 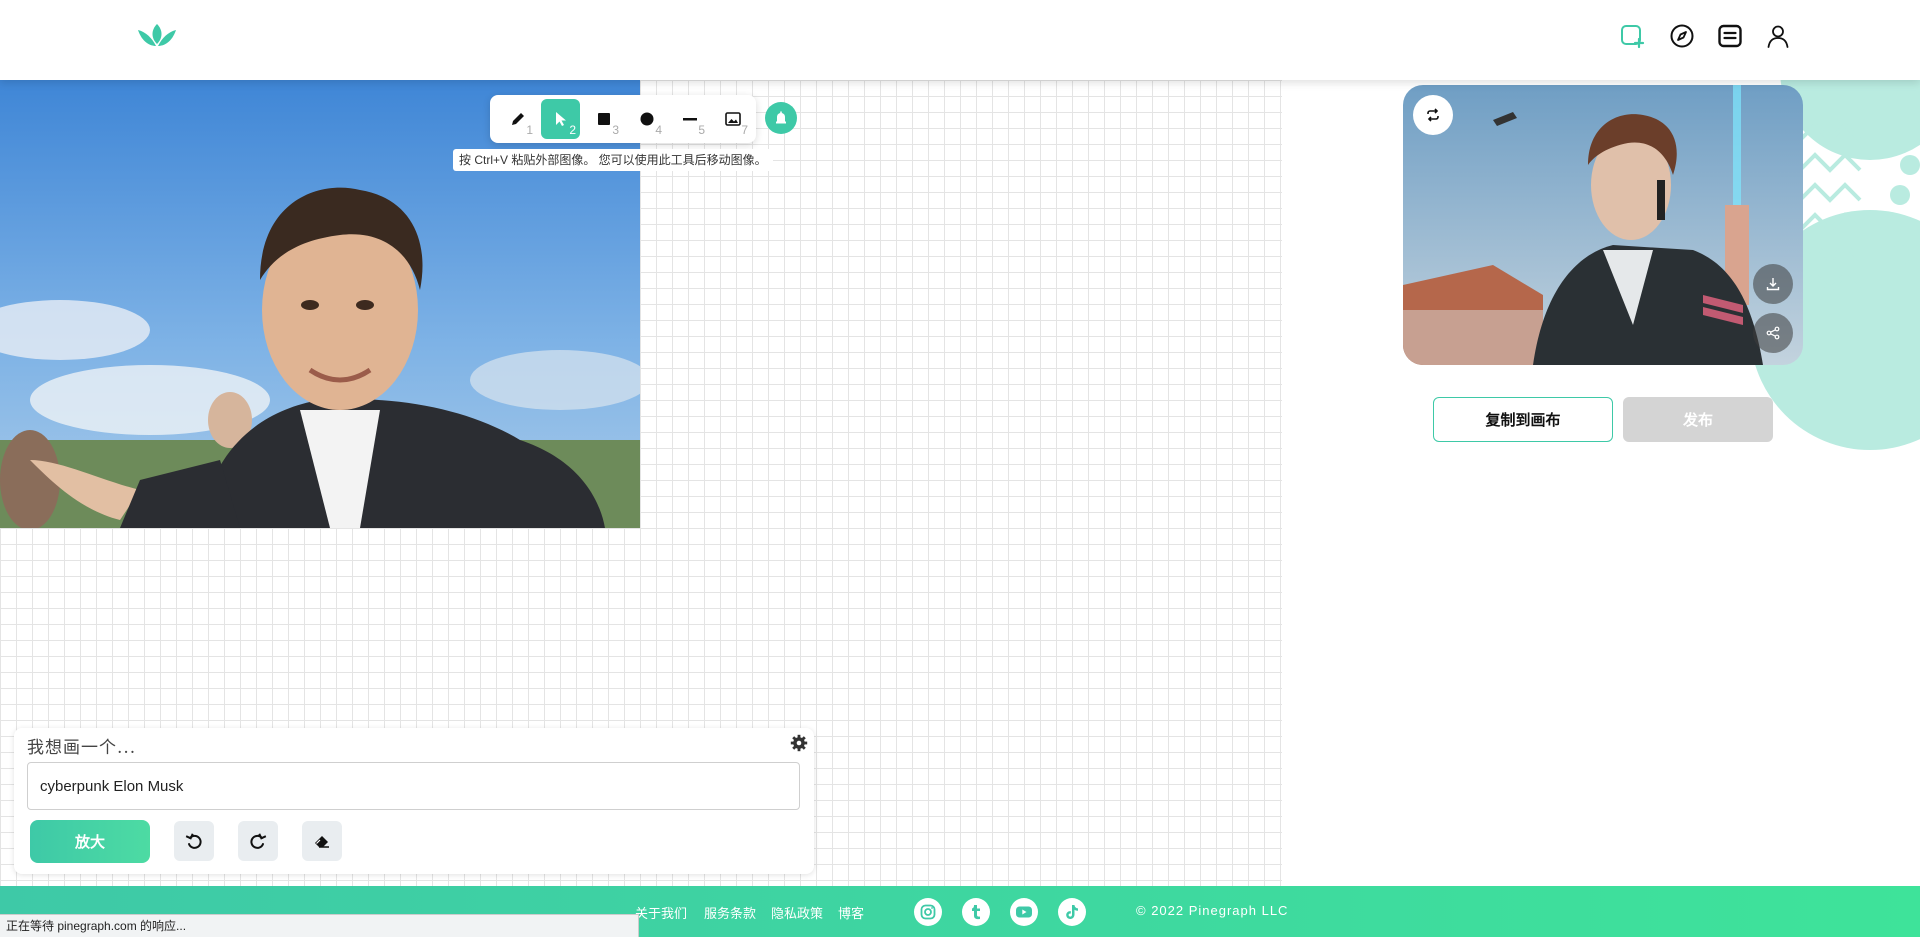 I want to click on bell-icon, so click(x=781, y=117).